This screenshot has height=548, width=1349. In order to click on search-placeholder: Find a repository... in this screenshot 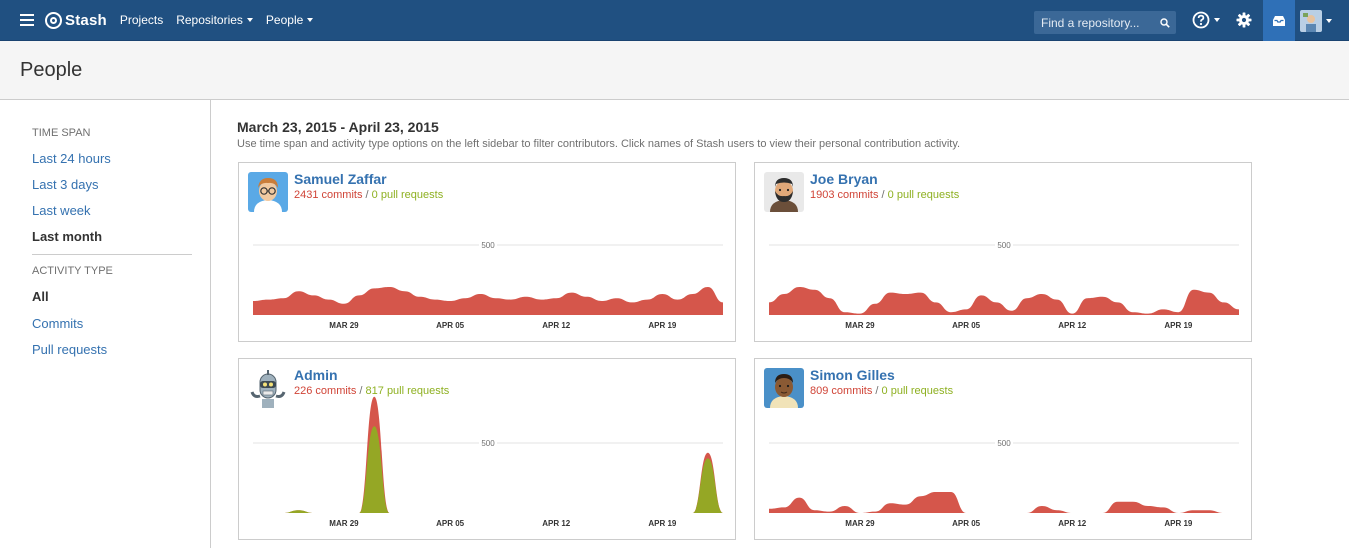, I will do `click(1090, 22)`.